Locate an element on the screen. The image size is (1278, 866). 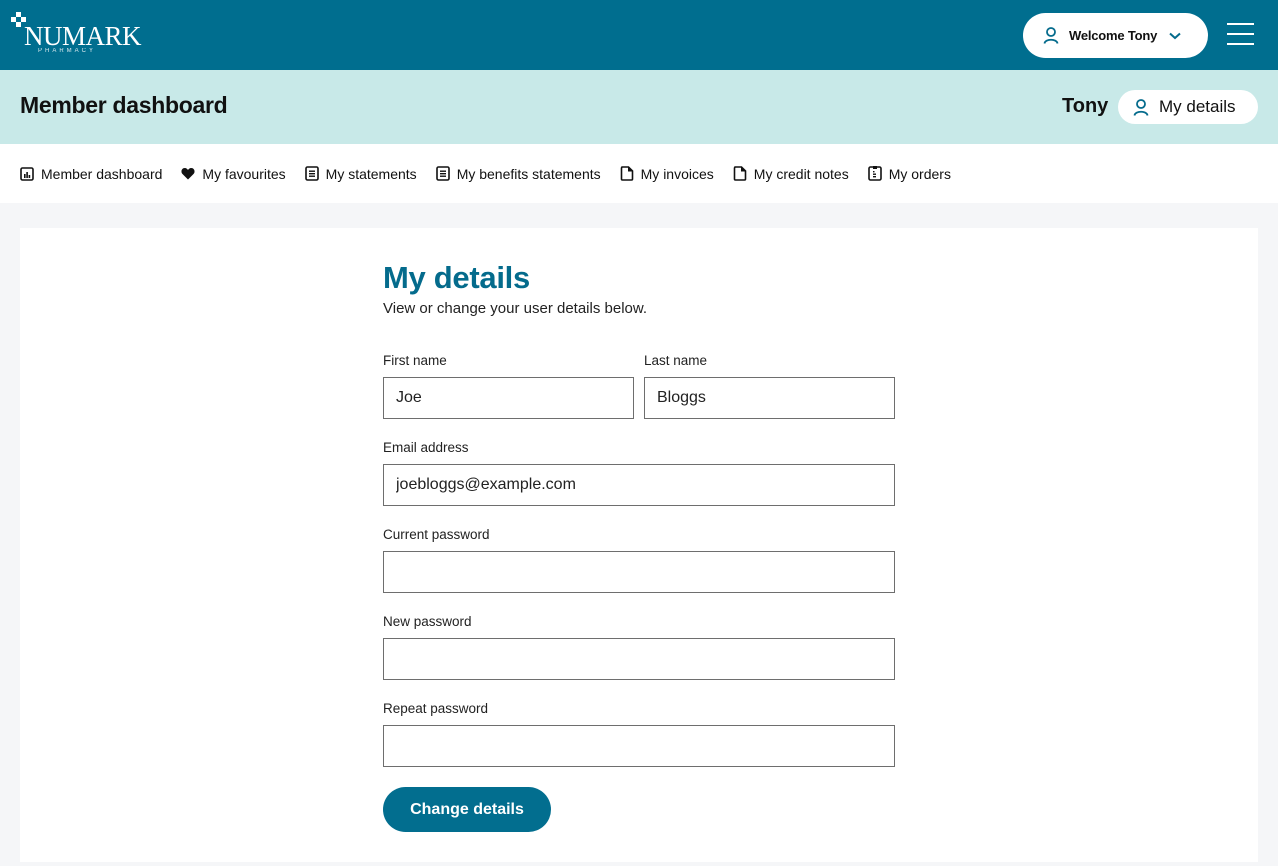
change-details-button: Change details is located at coordinates (467, 809).